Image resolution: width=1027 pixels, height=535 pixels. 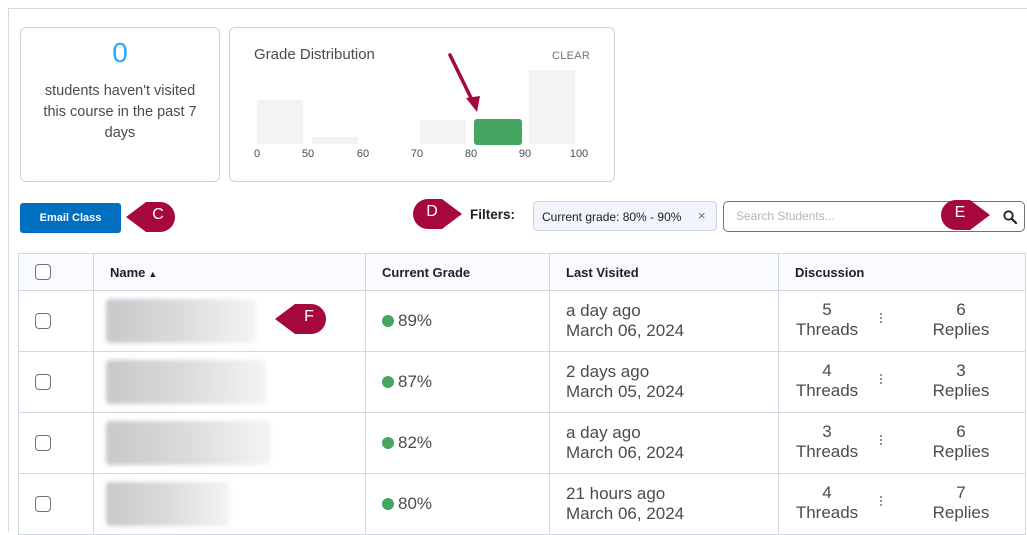 I want to click on callout-d-label: D, so click(x=432, y=211).